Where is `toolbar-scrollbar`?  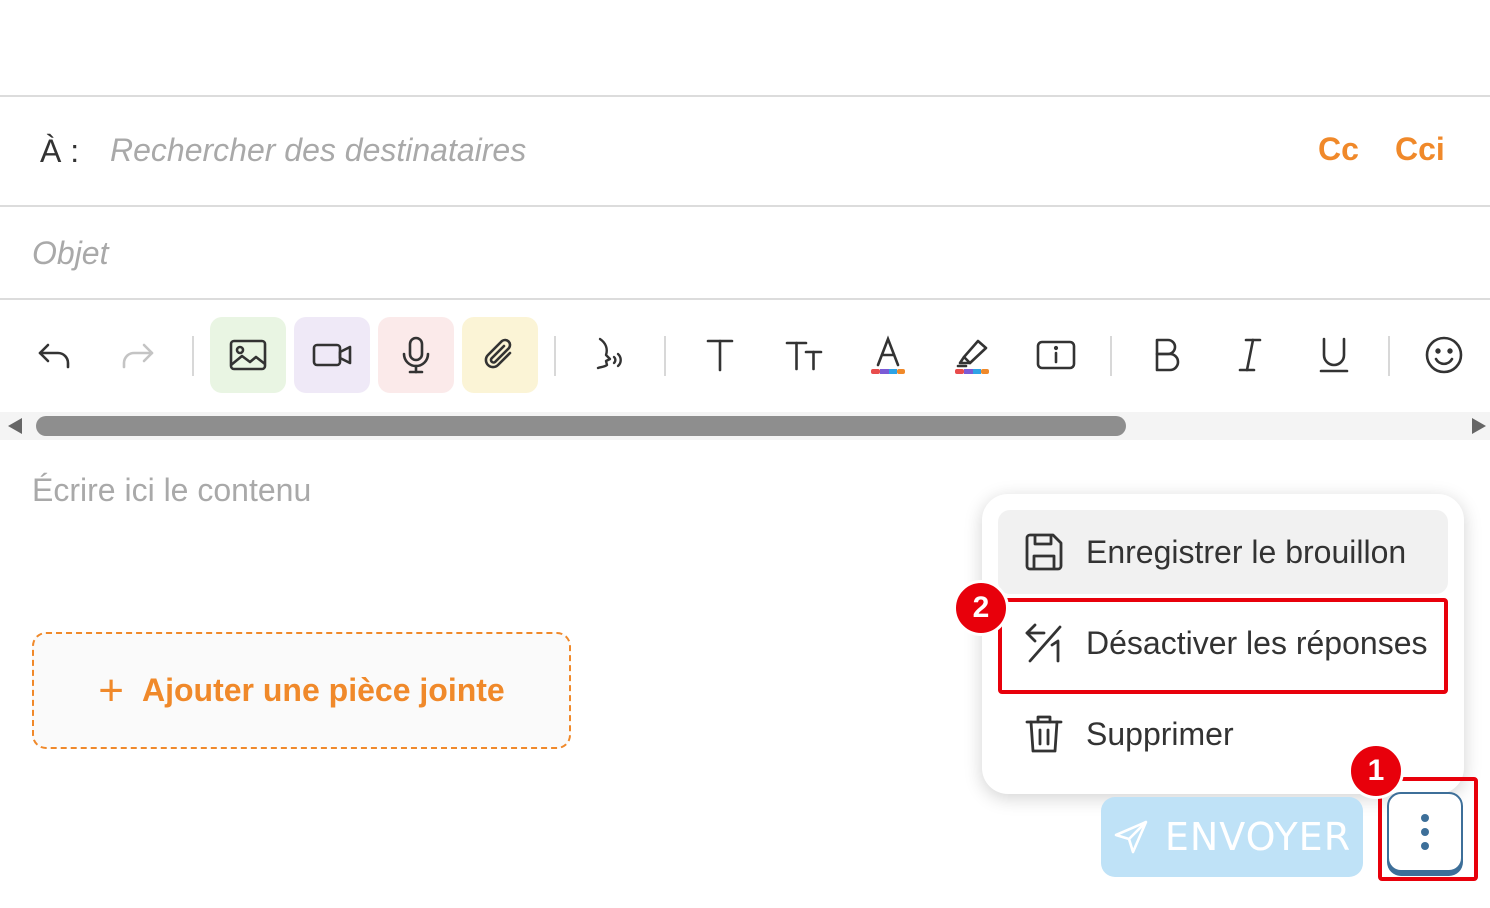 toolbar-scrollbar is located at coordinates (745, 426).